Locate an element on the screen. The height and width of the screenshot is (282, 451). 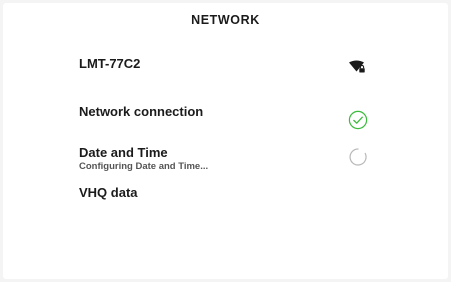
loading-spinner-icon is located at coordinates (358, 159).